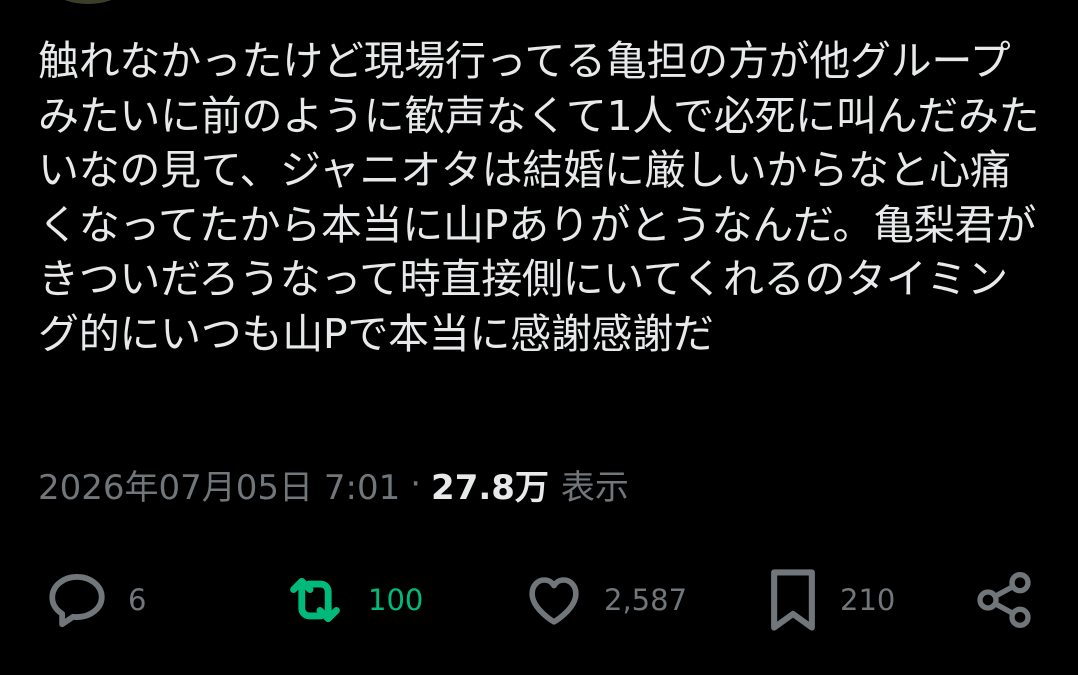 This screenshot has width=1078, height=675. What do you see at coordinates (137, 600) in the screenshot?
I see `reply-count: 6` at bounding box center [137, 600].